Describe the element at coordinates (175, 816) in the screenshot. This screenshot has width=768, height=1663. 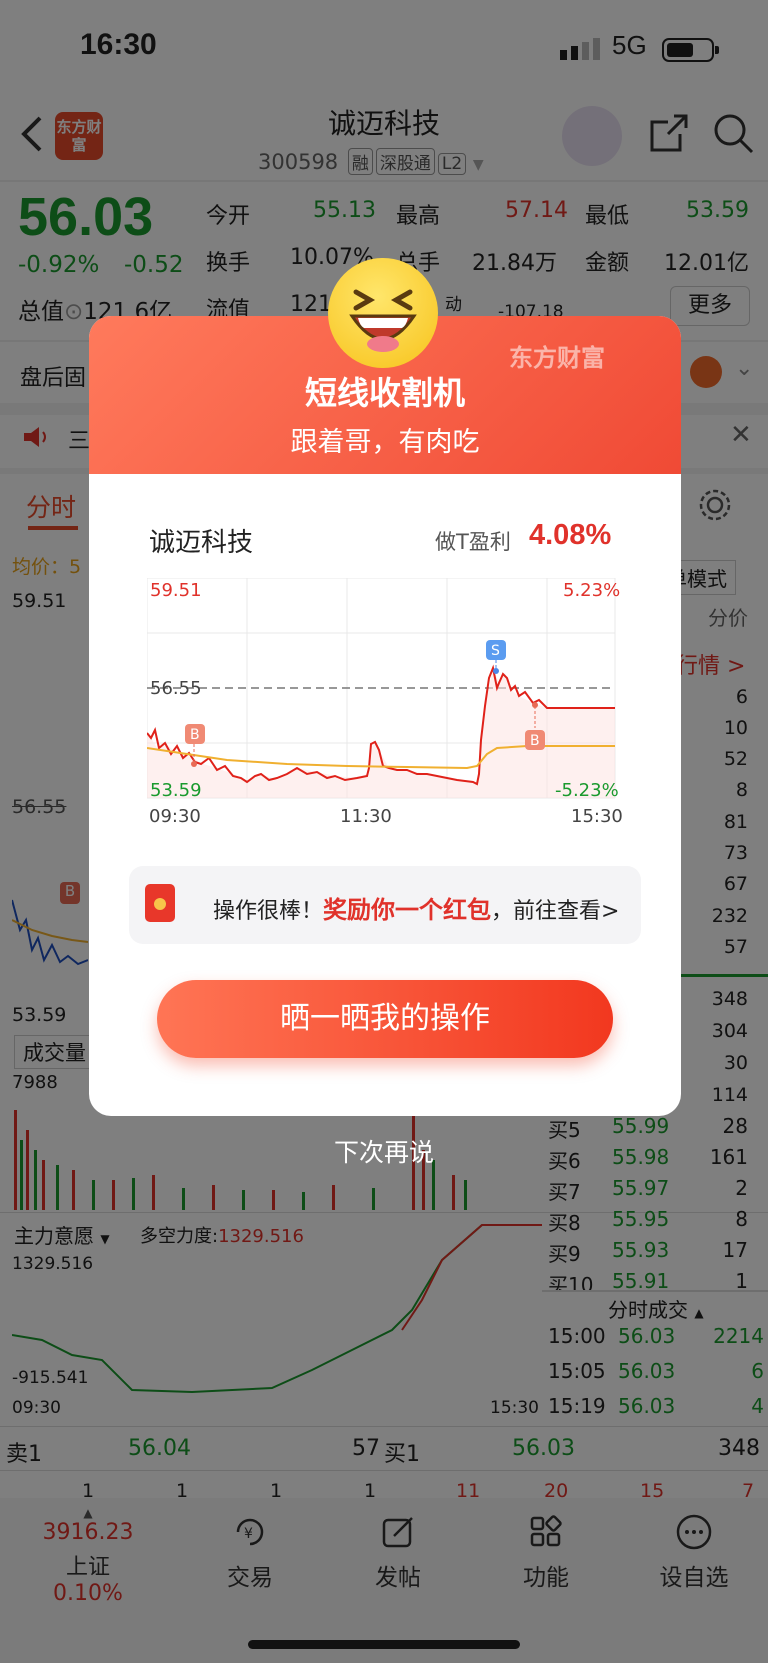
I see `x-label-start: 09:30` at that location.